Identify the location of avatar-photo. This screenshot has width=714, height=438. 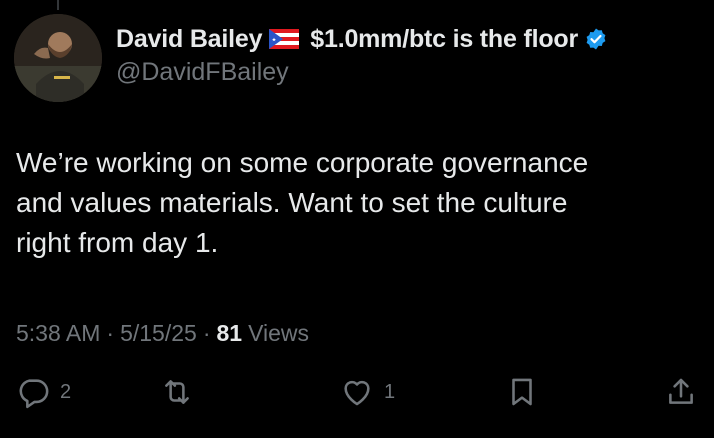
(58, 58).